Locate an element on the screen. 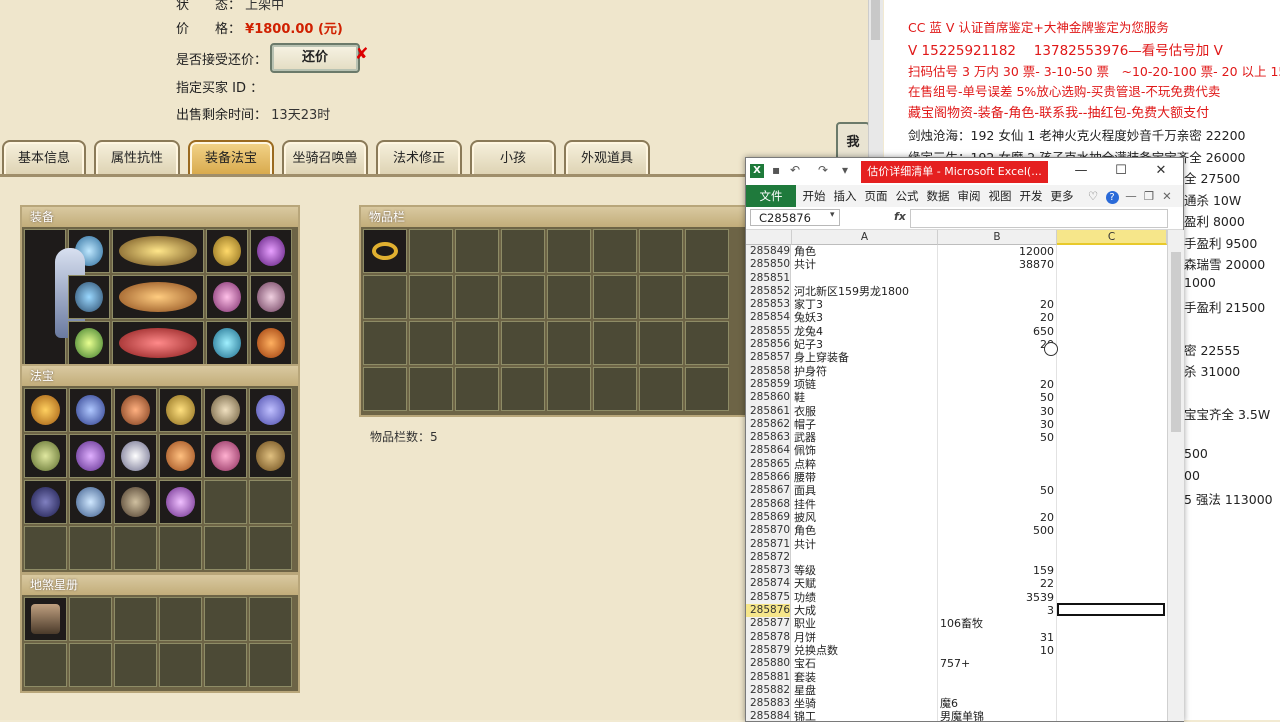 This screenshot has width=1280, height=722. row-number: 285863 is located at coordinates (768, 438).